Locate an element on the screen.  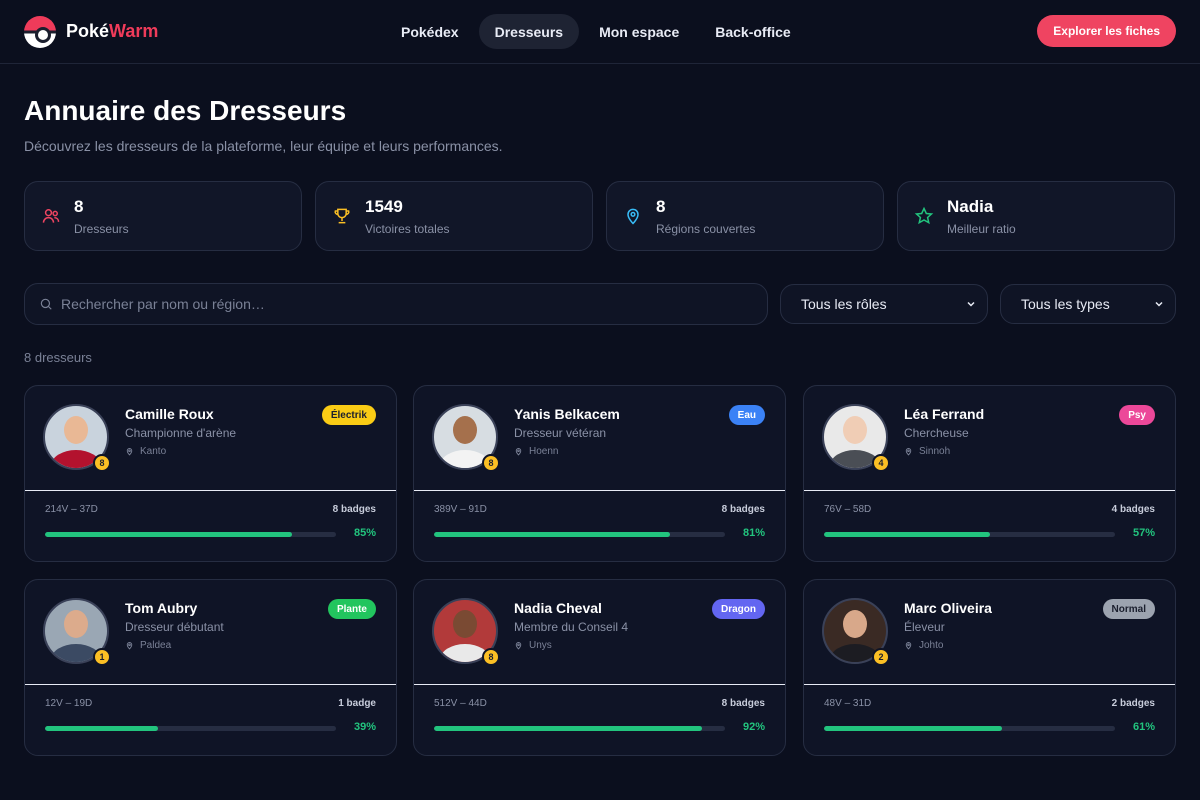
trainer-name: Camille Roux is located at coordinates (169, 414).